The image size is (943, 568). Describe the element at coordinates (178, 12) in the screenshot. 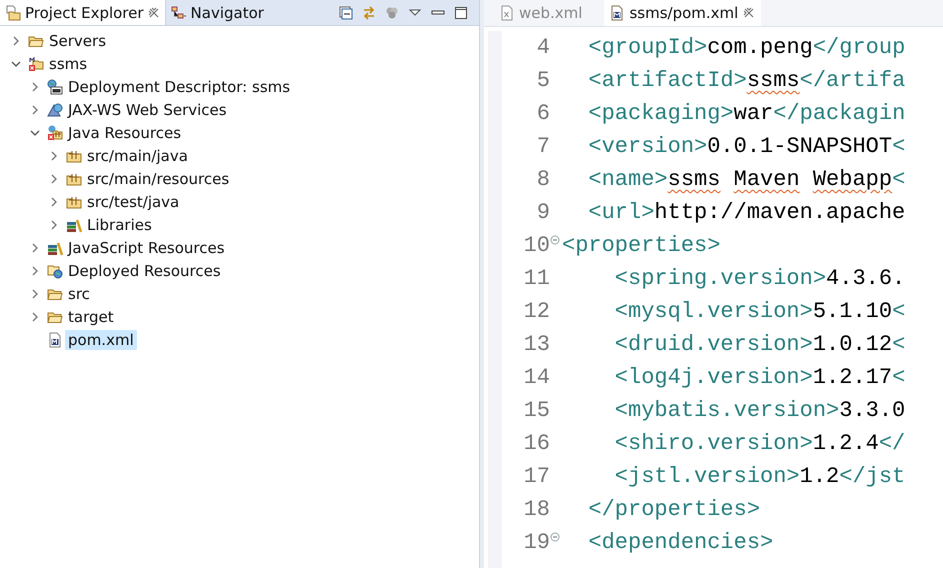

I see `hierarchy-icon` at that location.